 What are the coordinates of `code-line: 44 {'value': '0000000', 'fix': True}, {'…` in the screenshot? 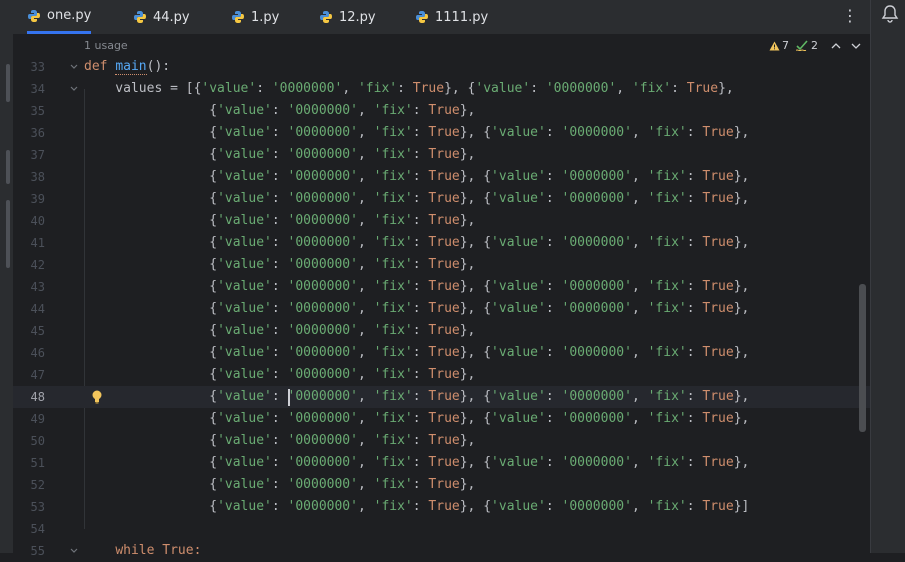 It's located at (441, 309).